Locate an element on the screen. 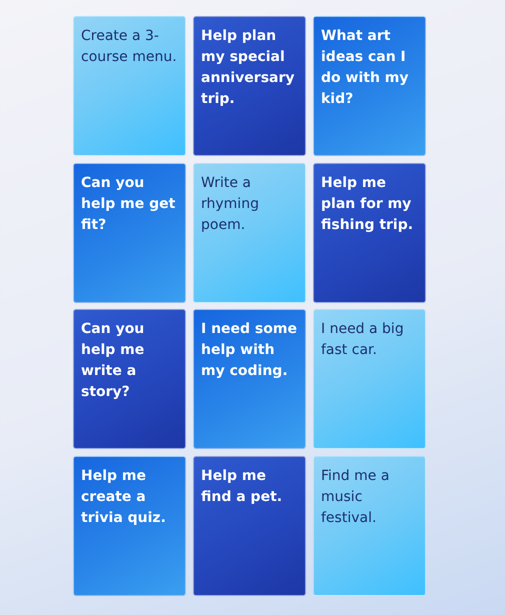 The width and height of the screenshot is (505, 615). suggestion-card: Help me plan for my fishing trip. is located at coordinates (369, 232).